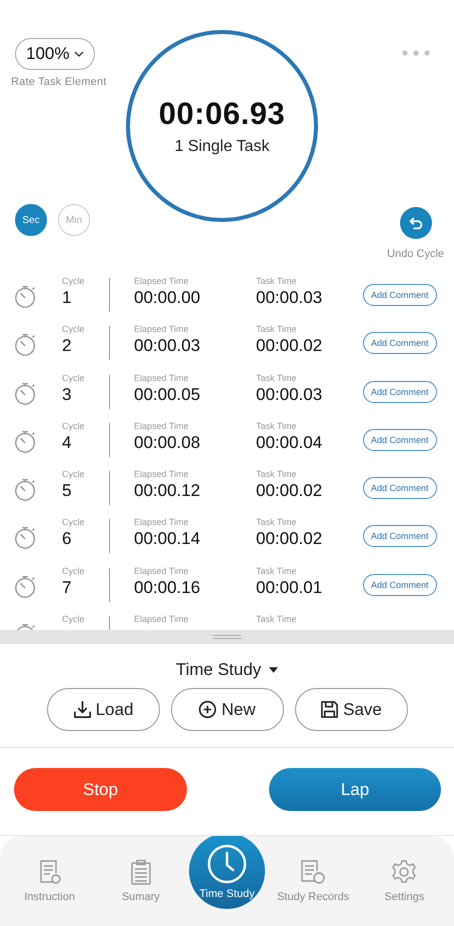  I want to click on elapsed-time: 00:00.05, so click(168, 394).